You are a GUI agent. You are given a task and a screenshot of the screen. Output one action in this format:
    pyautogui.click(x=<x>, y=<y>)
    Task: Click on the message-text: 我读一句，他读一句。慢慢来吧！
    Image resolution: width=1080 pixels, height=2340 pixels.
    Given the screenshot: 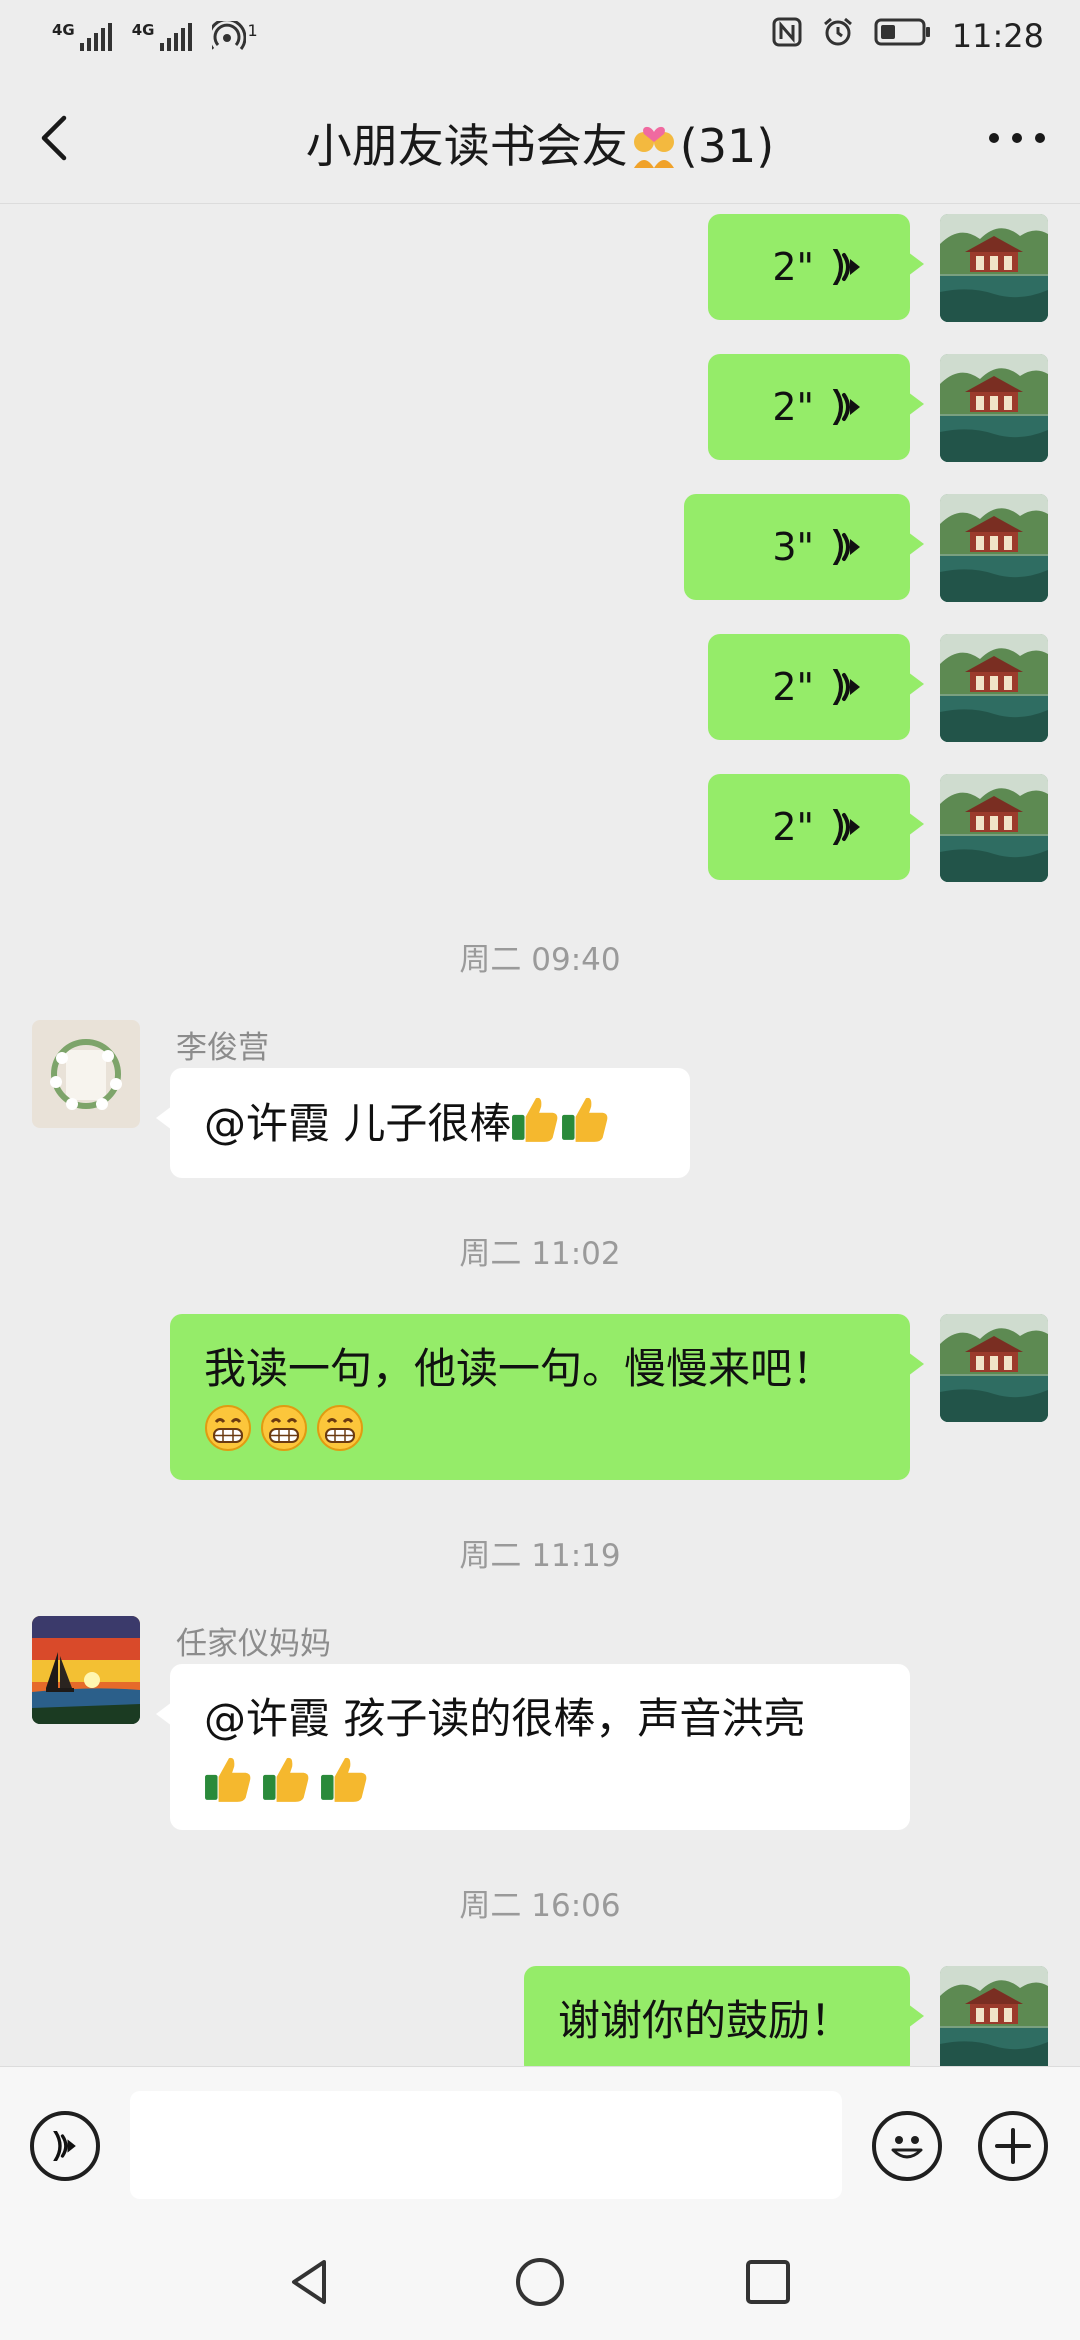 What is the action you would take?
    pyautogui.click(x=519, y=1368)
    